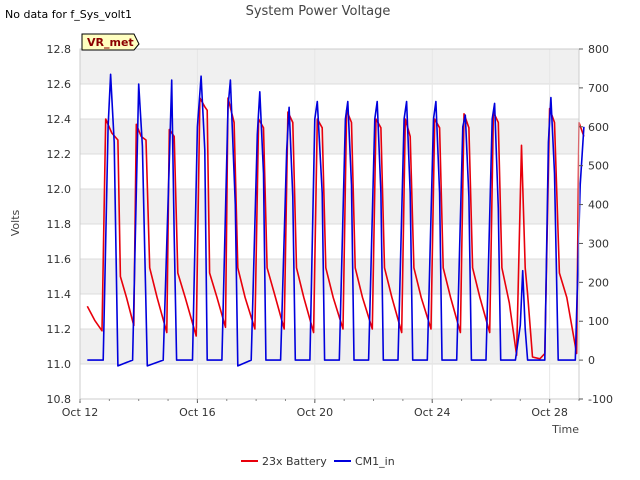 This screenshot has width=640, height=480. I want to click on y2-tick-label: 400, so click(598, 205).